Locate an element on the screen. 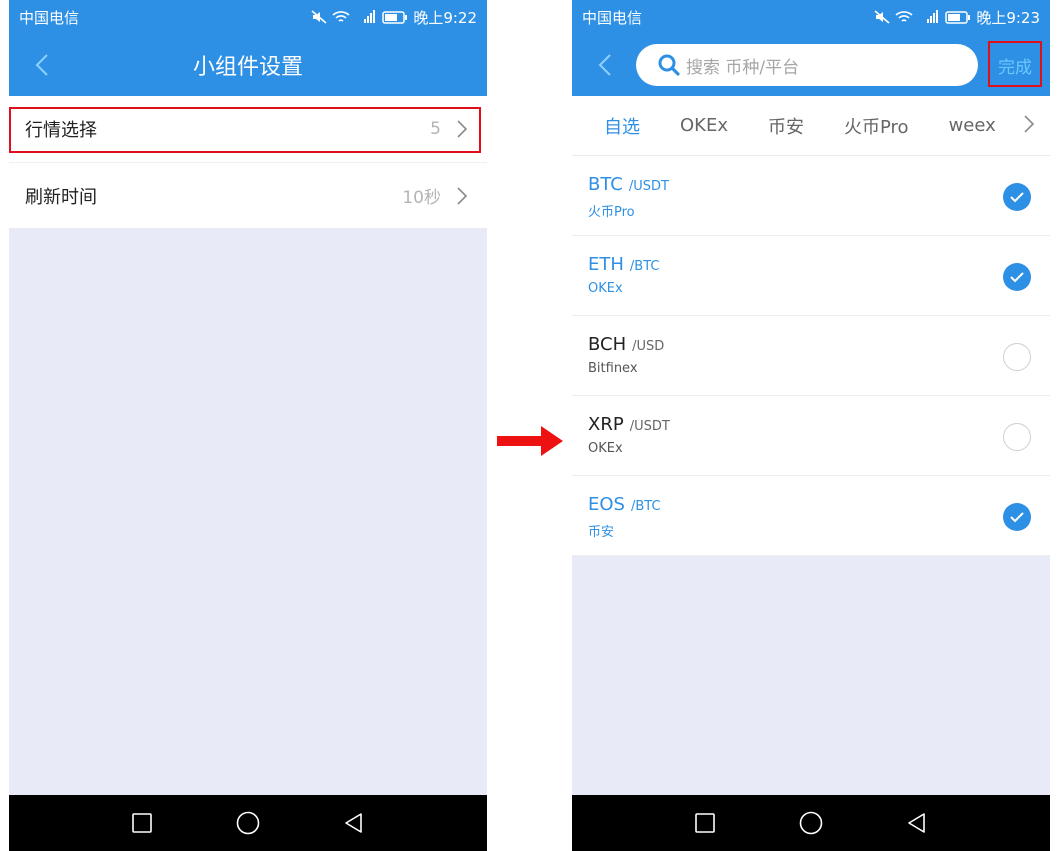 This screenshot has height=851, width=1059. header: 搜索 币种/平台 完成 is located at coordinates (811, 65).